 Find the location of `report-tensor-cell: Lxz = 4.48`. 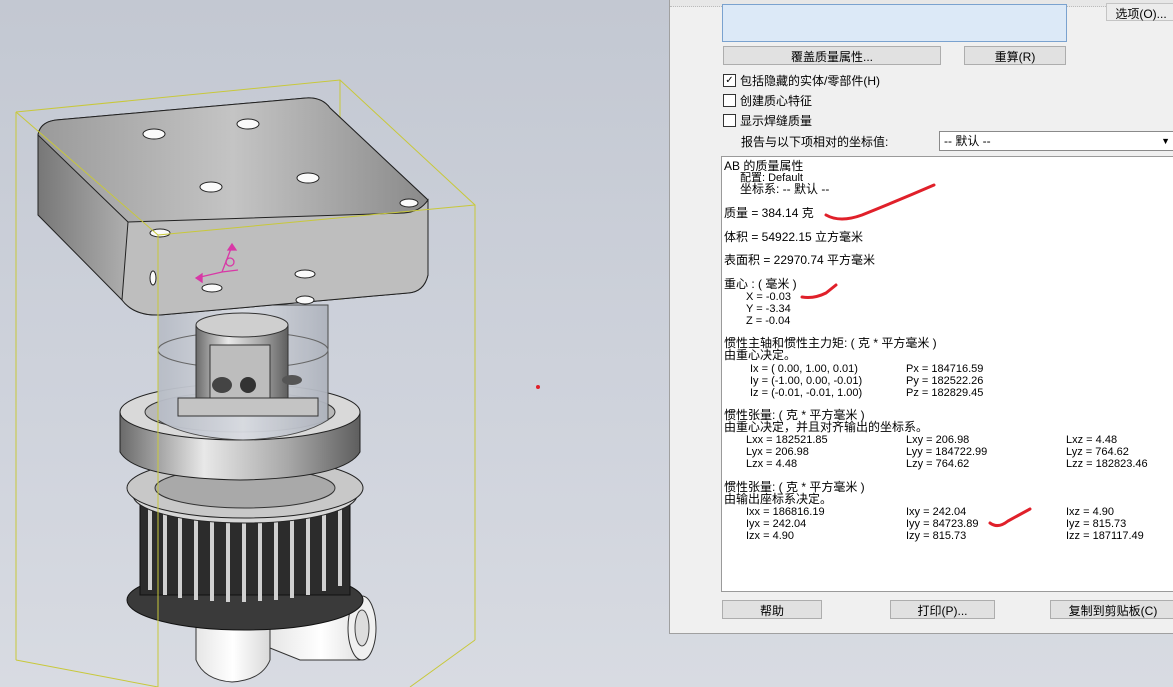

report-tensor-cell: Lxz = 4.48 is located at coordinates (1092, 440).